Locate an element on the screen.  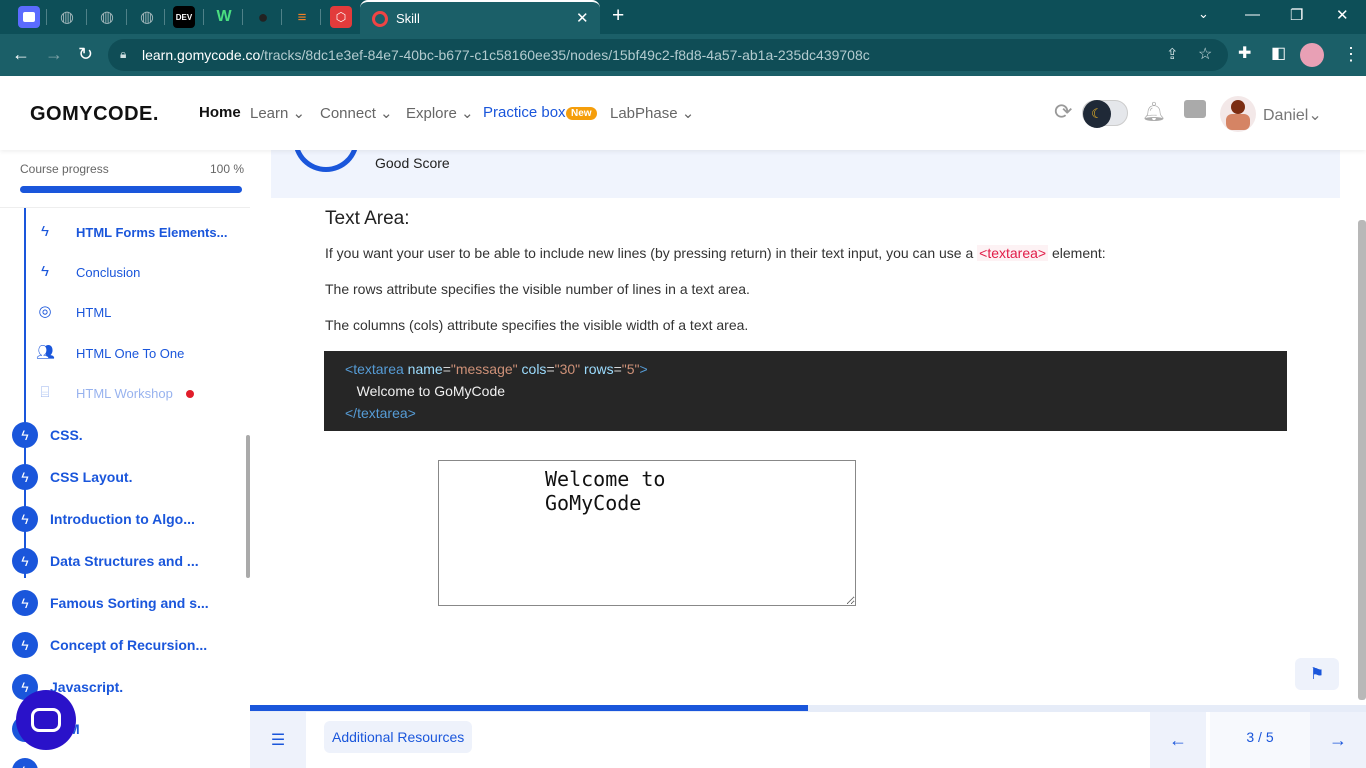
page-counter: 3 / 5 is located at coordinates (1260, 740).